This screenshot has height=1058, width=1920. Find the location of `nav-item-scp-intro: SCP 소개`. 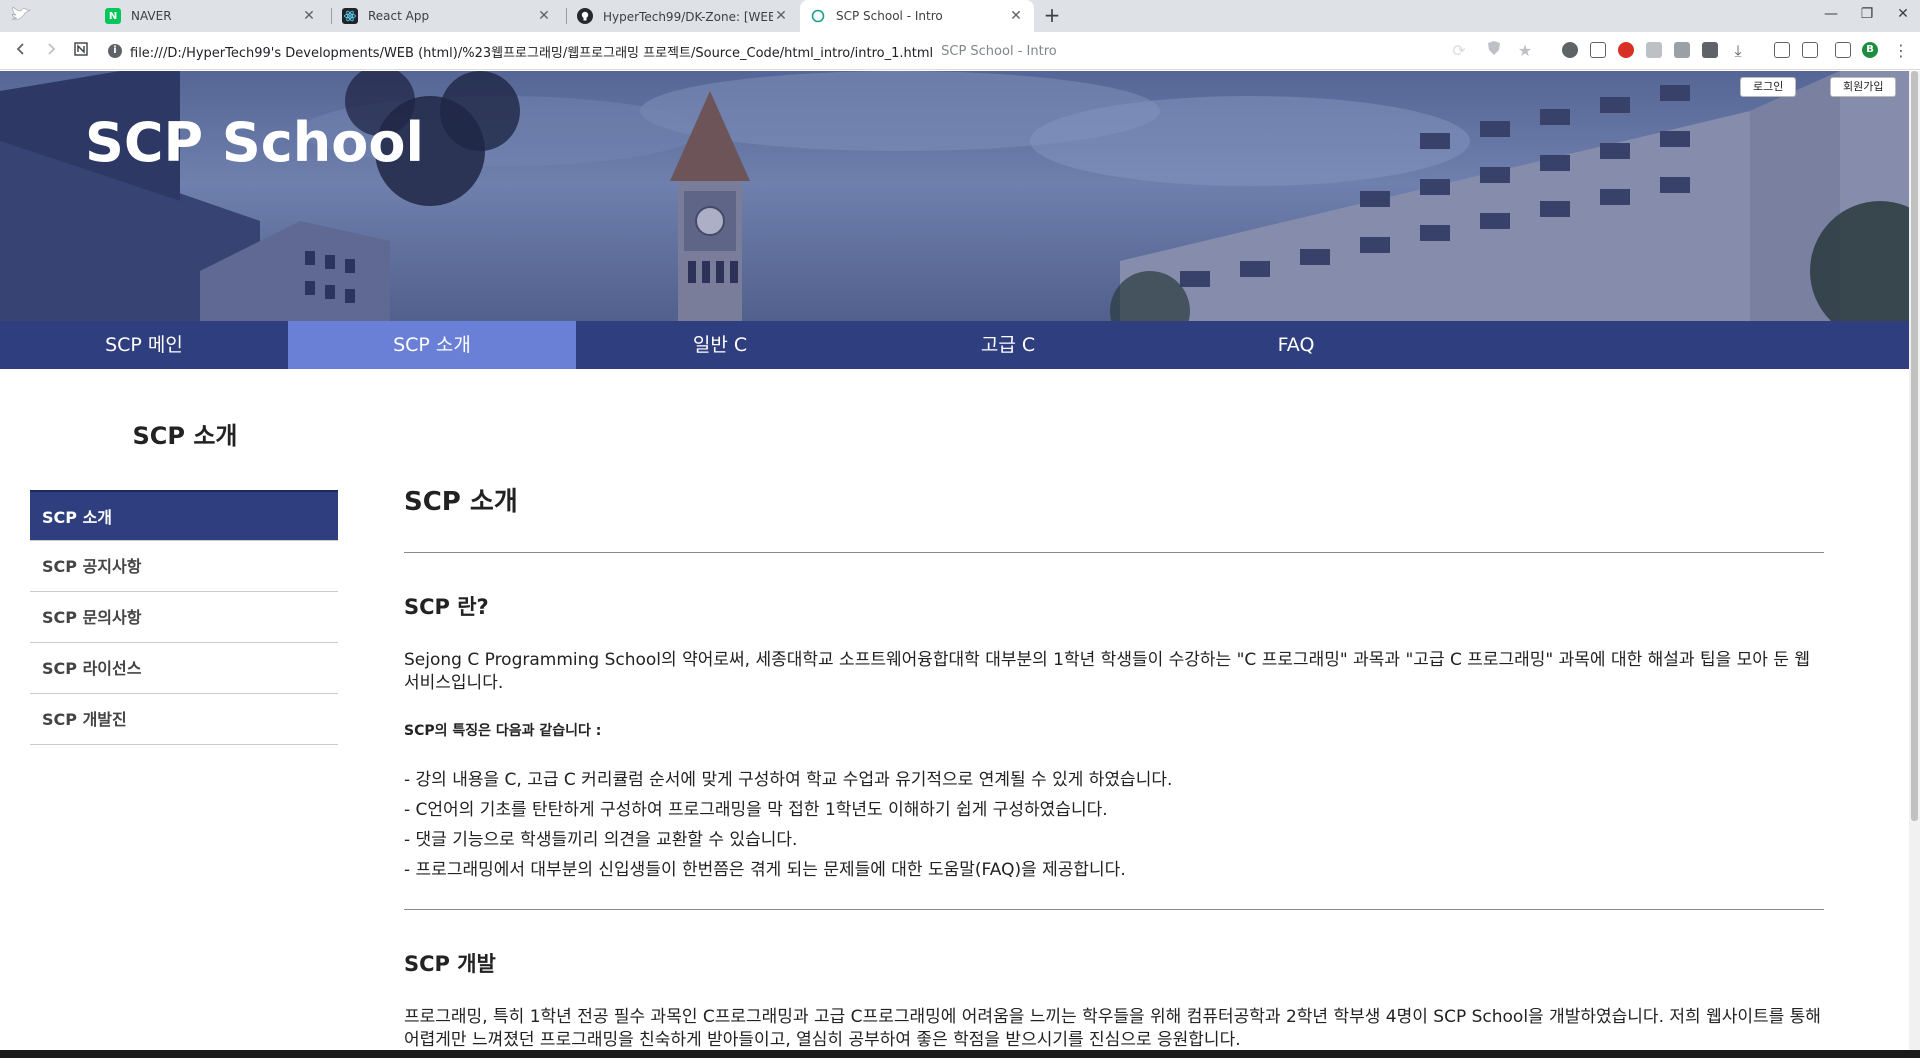

nav-item-scp-intro: SCP 소개 is located at coordinates (432, 345).